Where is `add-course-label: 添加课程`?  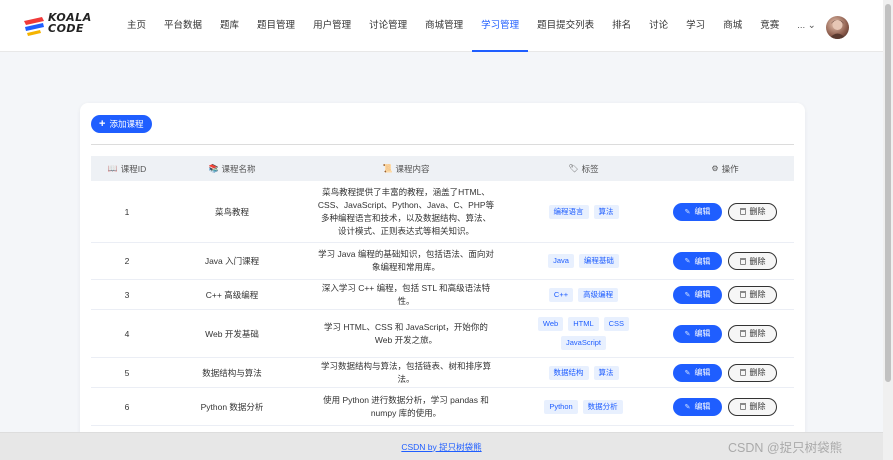 add-course-label: 添加课程 is located at coordinates (126, 124).